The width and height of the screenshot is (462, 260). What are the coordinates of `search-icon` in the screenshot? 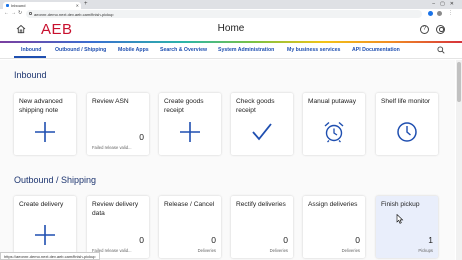 It's located at (441, 50).